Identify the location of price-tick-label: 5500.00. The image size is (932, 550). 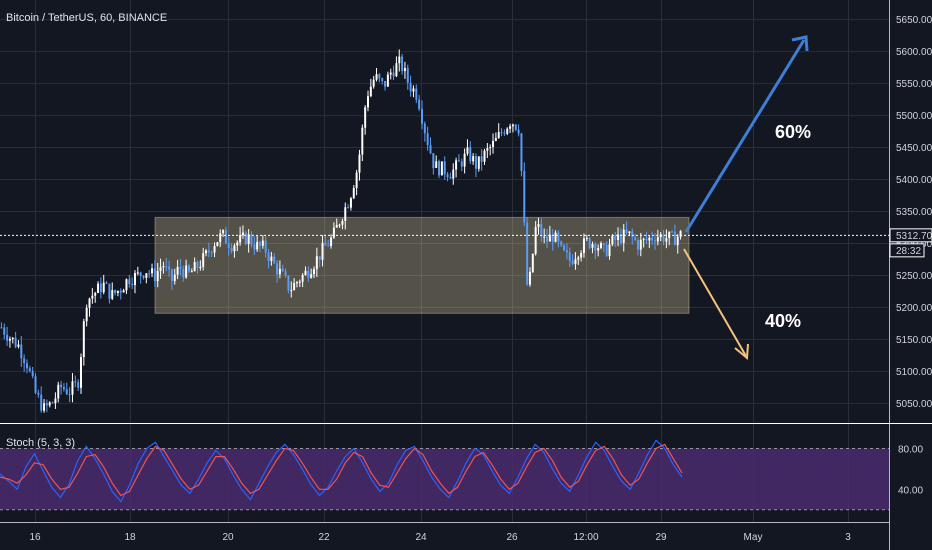
(914, 116).